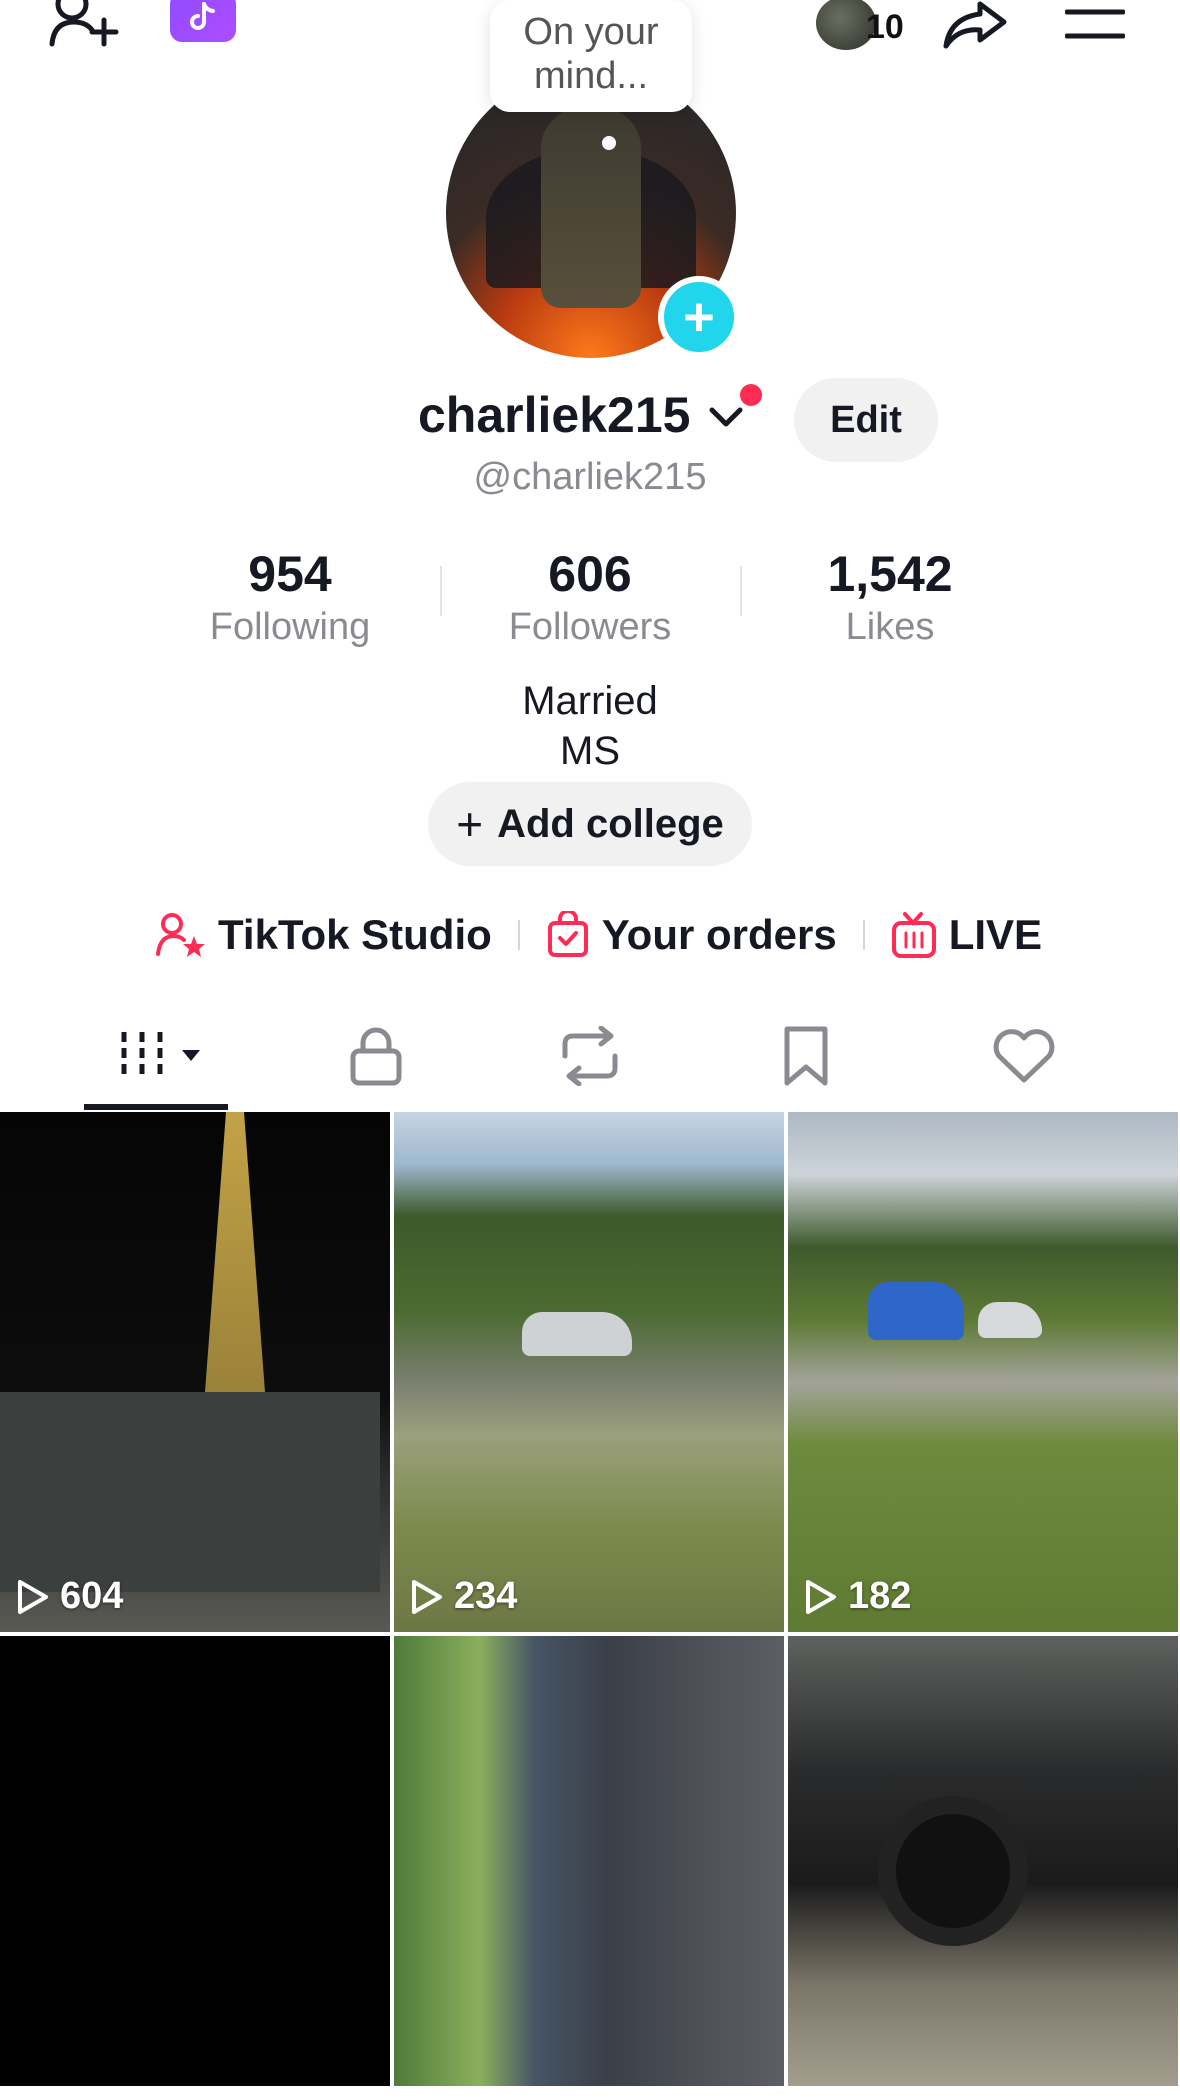  What do you see at coordinates (590, 627) in the screenshot?
I see `followers-label: Followers` at bounding box center [590, 627].